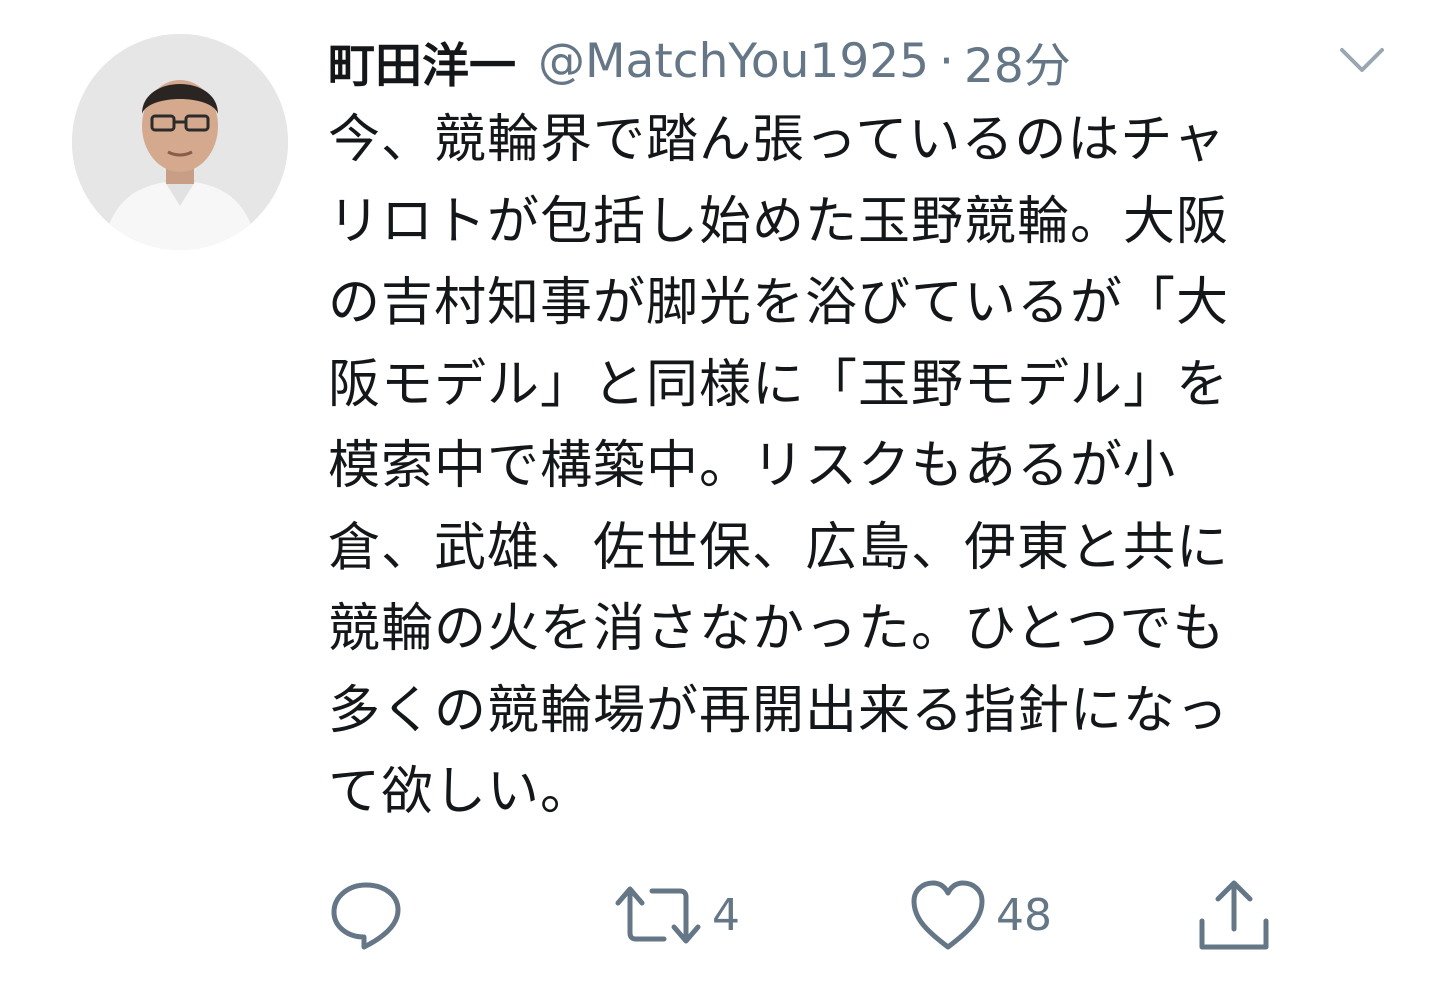  What do you see at coordinates (461, 792) in the screenshot?
I see `tweet-text-line: て欲しい。` at bounding box center [461, 792].